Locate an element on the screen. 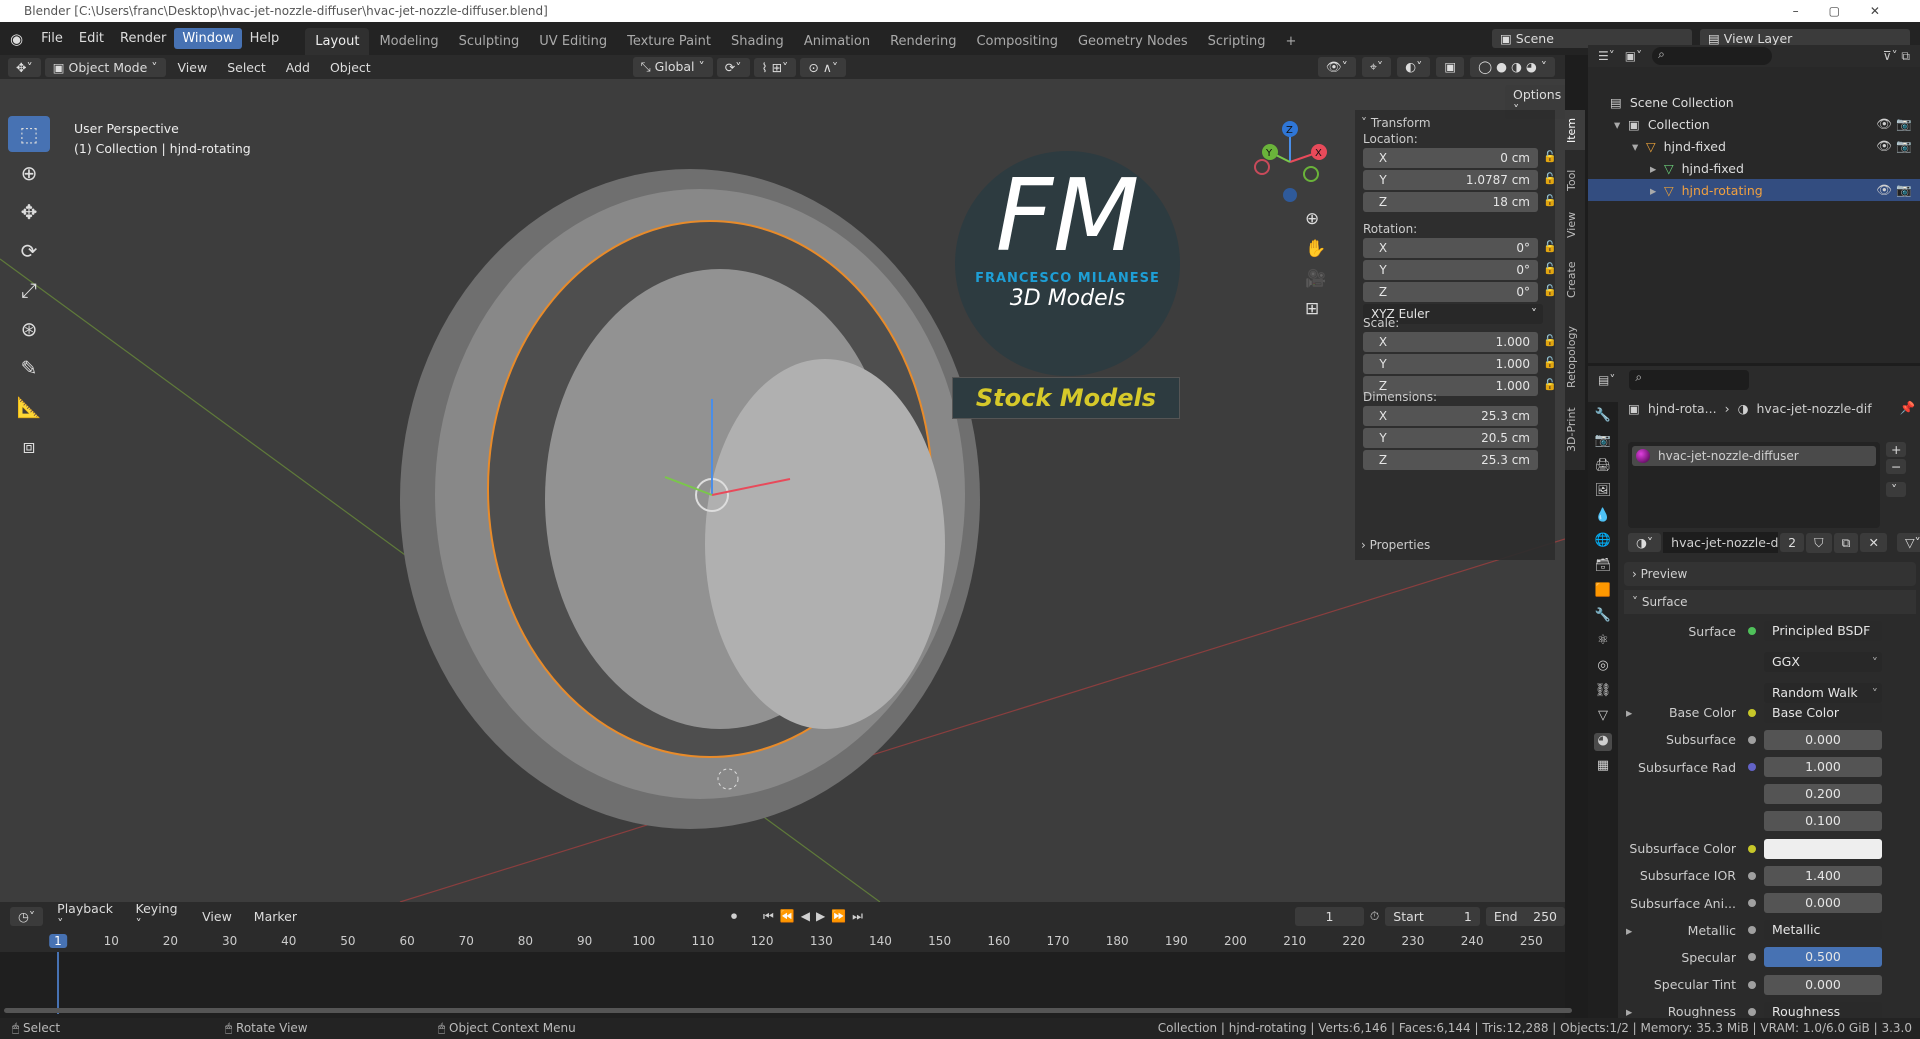  properties-tab-icon: 🌐 is located at coordinates (1603, 542).